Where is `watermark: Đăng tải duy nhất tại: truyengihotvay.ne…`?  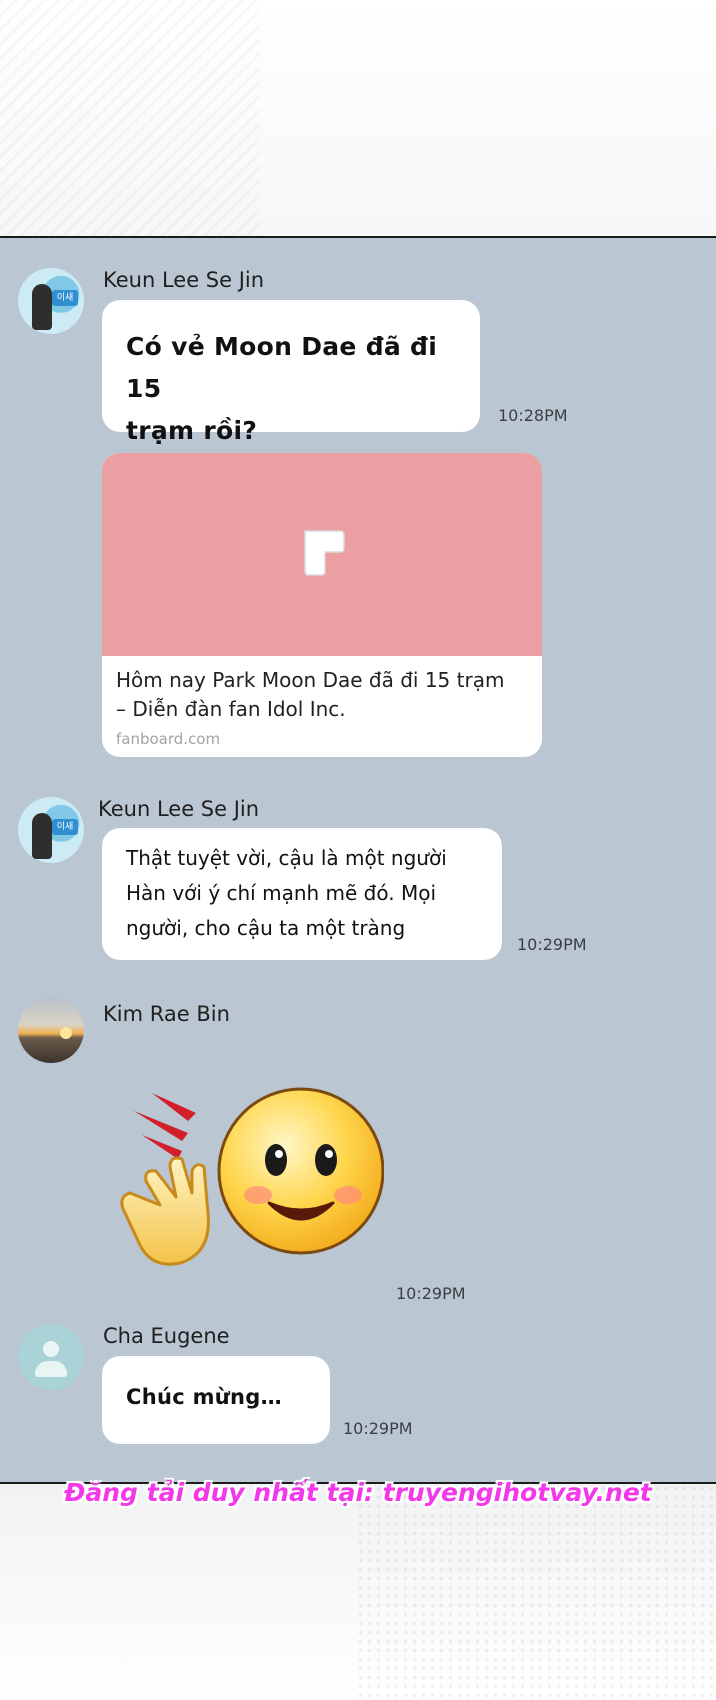
watermark: Đăng tải duy nhất tại: truyengihotvay.ne… is located at coordinates (358, 1492).